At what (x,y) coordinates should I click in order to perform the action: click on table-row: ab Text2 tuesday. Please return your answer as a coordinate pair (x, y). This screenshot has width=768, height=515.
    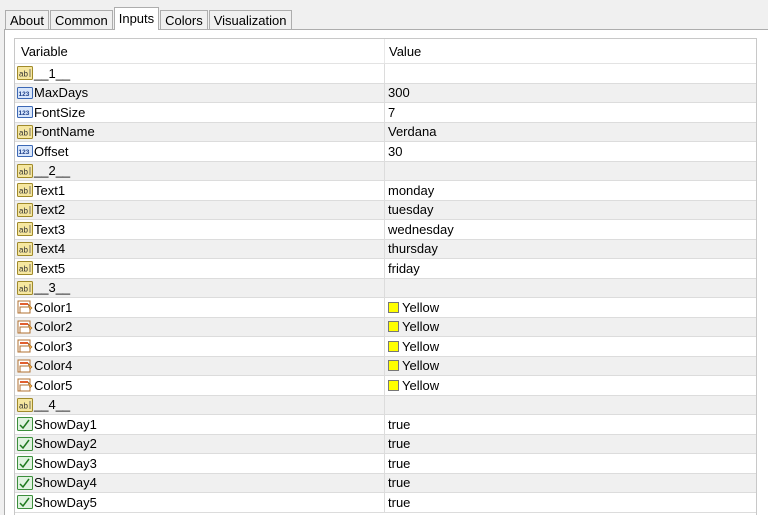
    Looking at the image, I should click on (385, 210).